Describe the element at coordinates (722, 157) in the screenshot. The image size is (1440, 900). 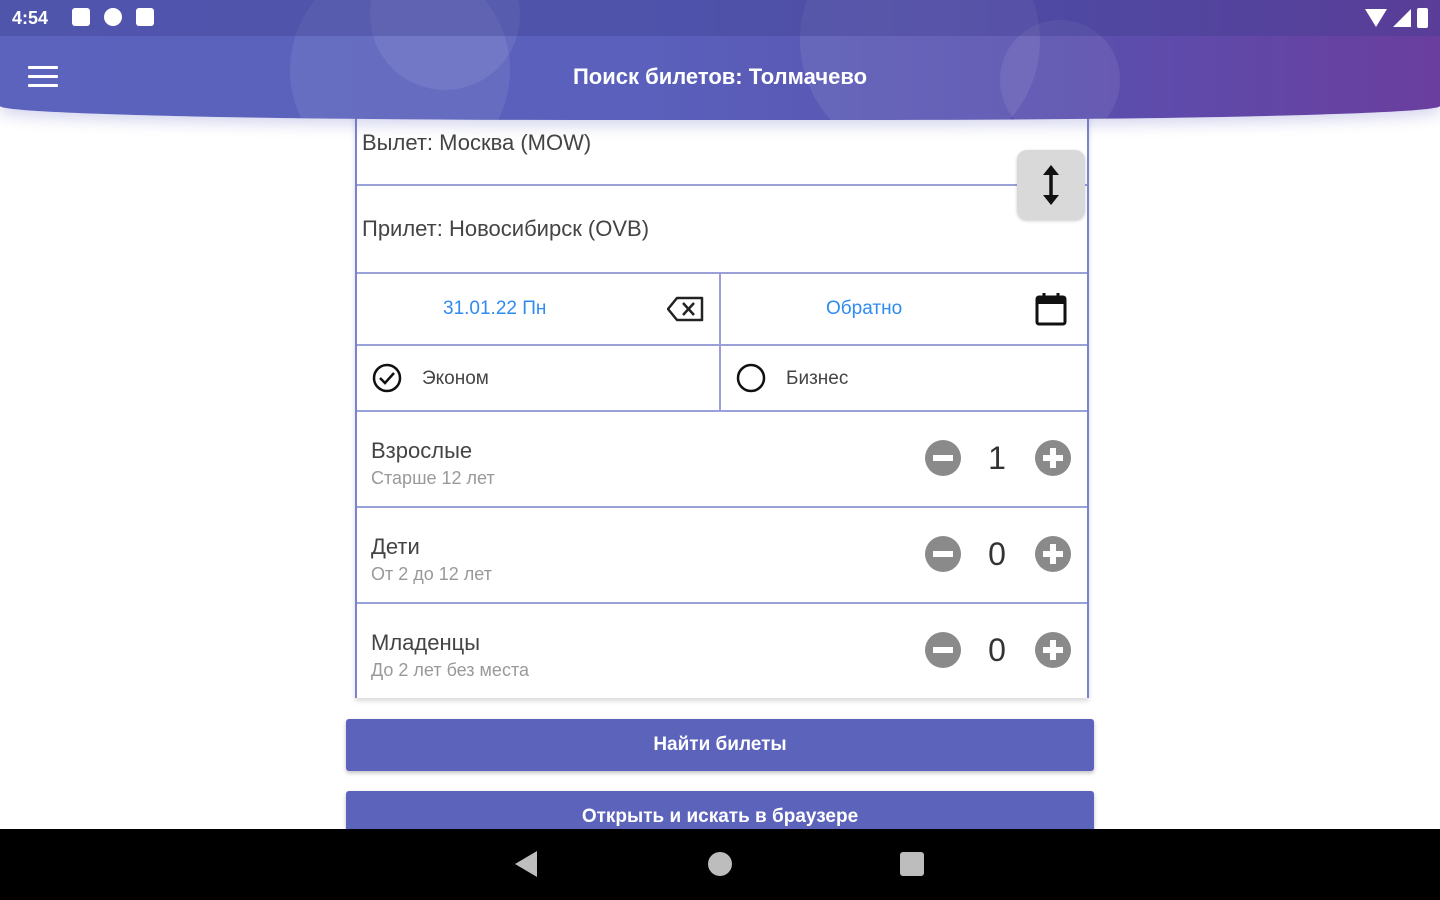
I see `departure-field: Вылет: Москва (MOW)` at that location.